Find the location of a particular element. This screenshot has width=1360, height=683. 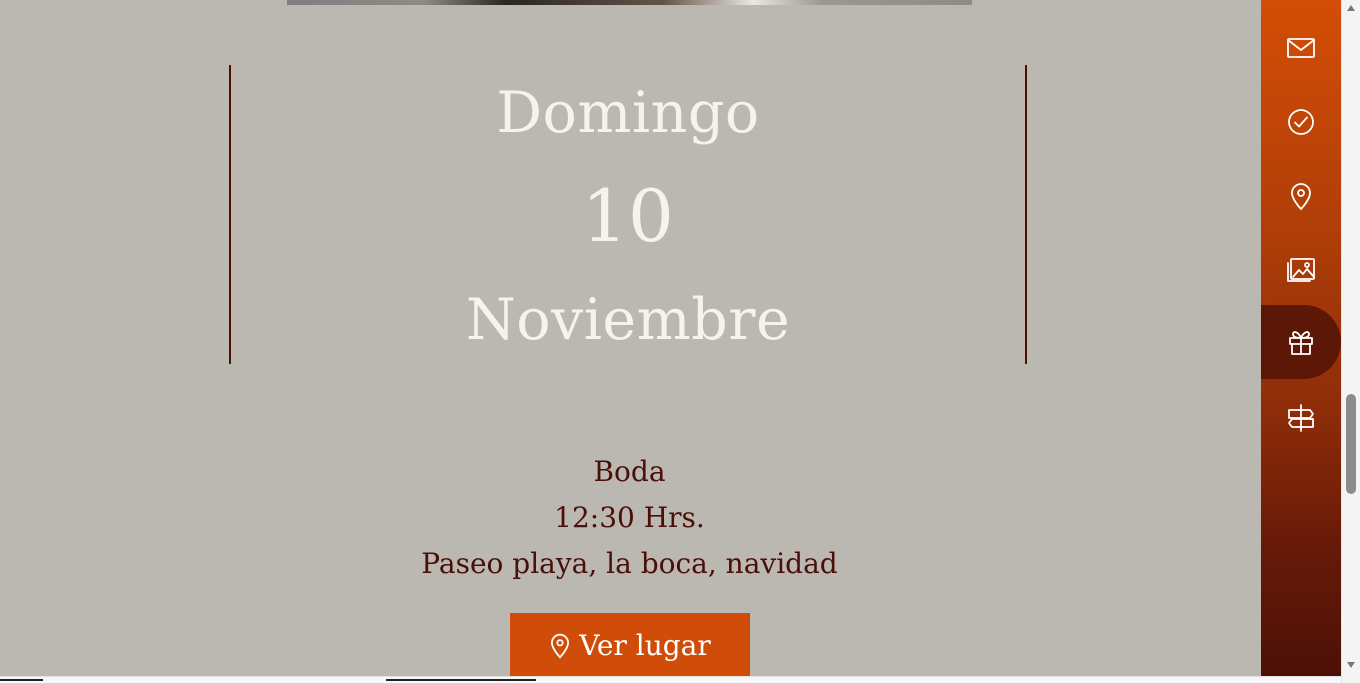

event-place: Paseo playa, la boca, navidad is located at coordinates (629, 563).